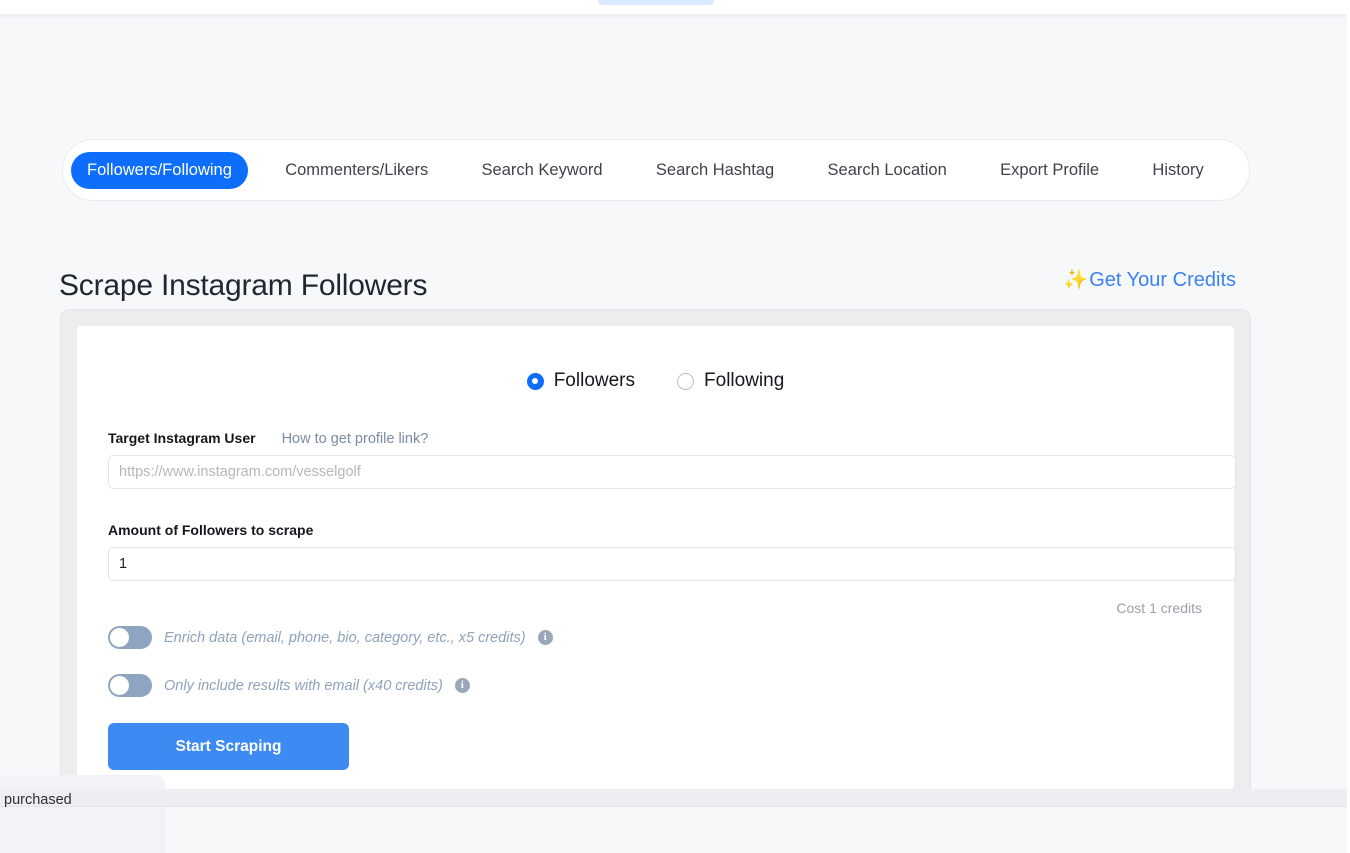 The height and width of the screenshot is (853, 1350). I want to click on email-only-info-icon: i, so click(462, 685).